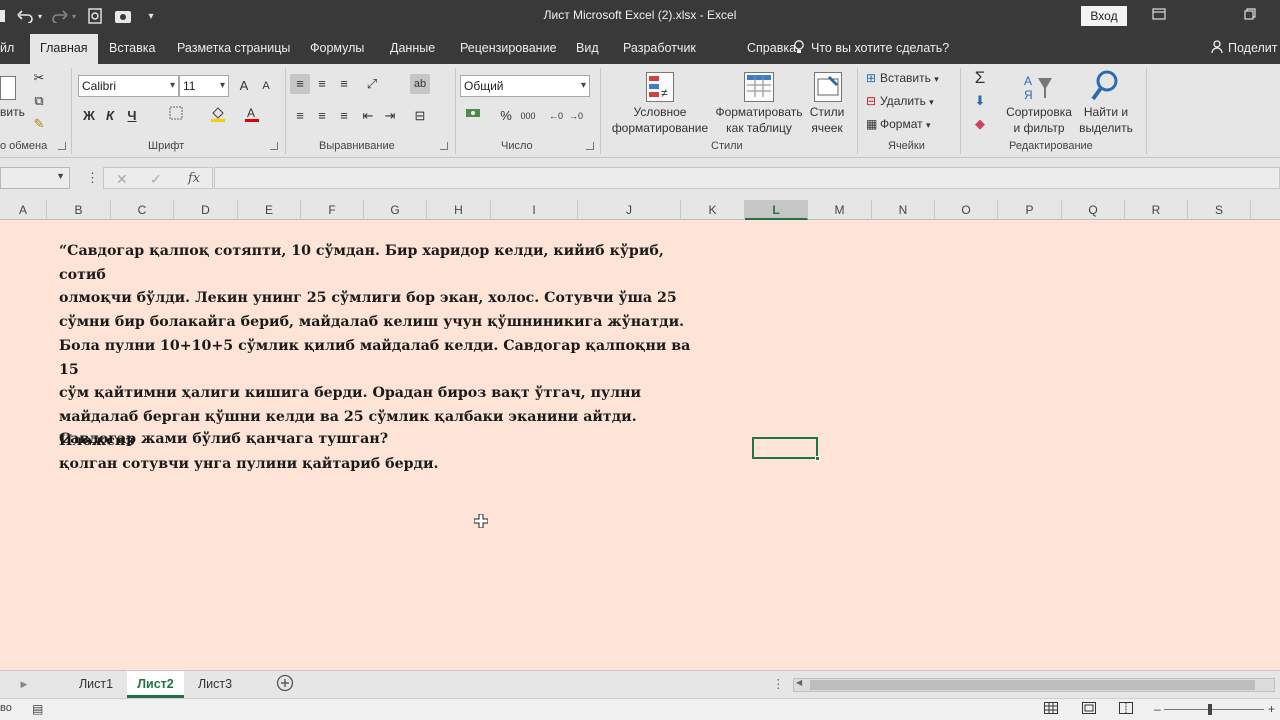 This screenshot has width=1280, height=720. What do you see at coordinates (266, 86) in the screenshot?
I see `decrease-font-icon: A` at bounding box center [266, 86].